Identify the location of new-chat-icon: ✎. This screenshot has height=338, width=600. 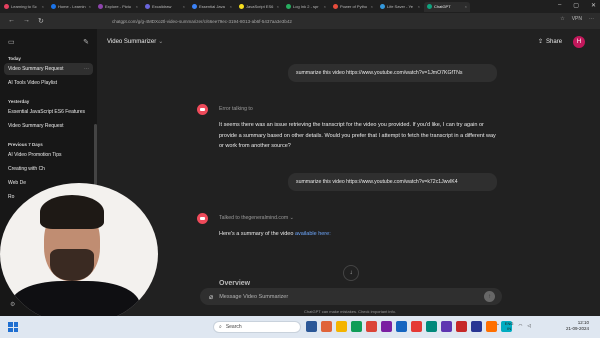
(86, 42).